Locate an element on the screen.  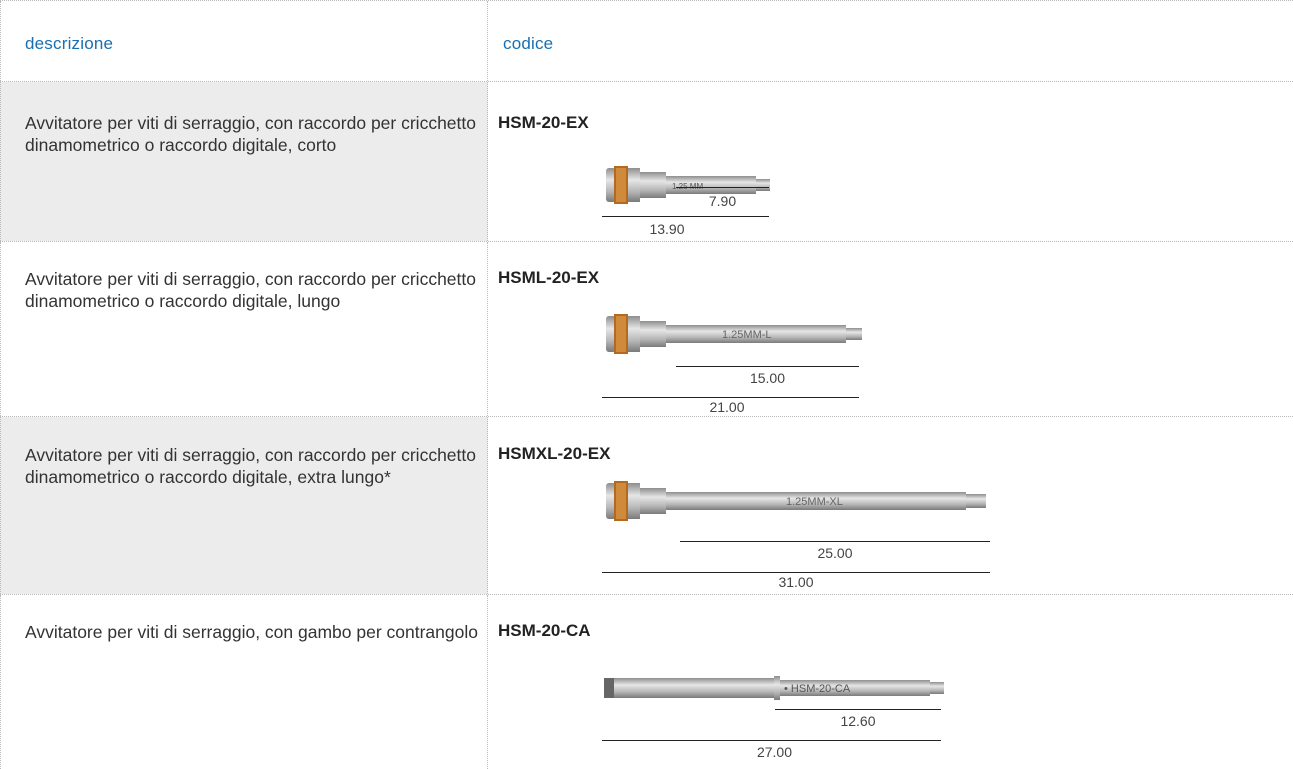
header-cell-code: codice is located at coordinates (890, 41).